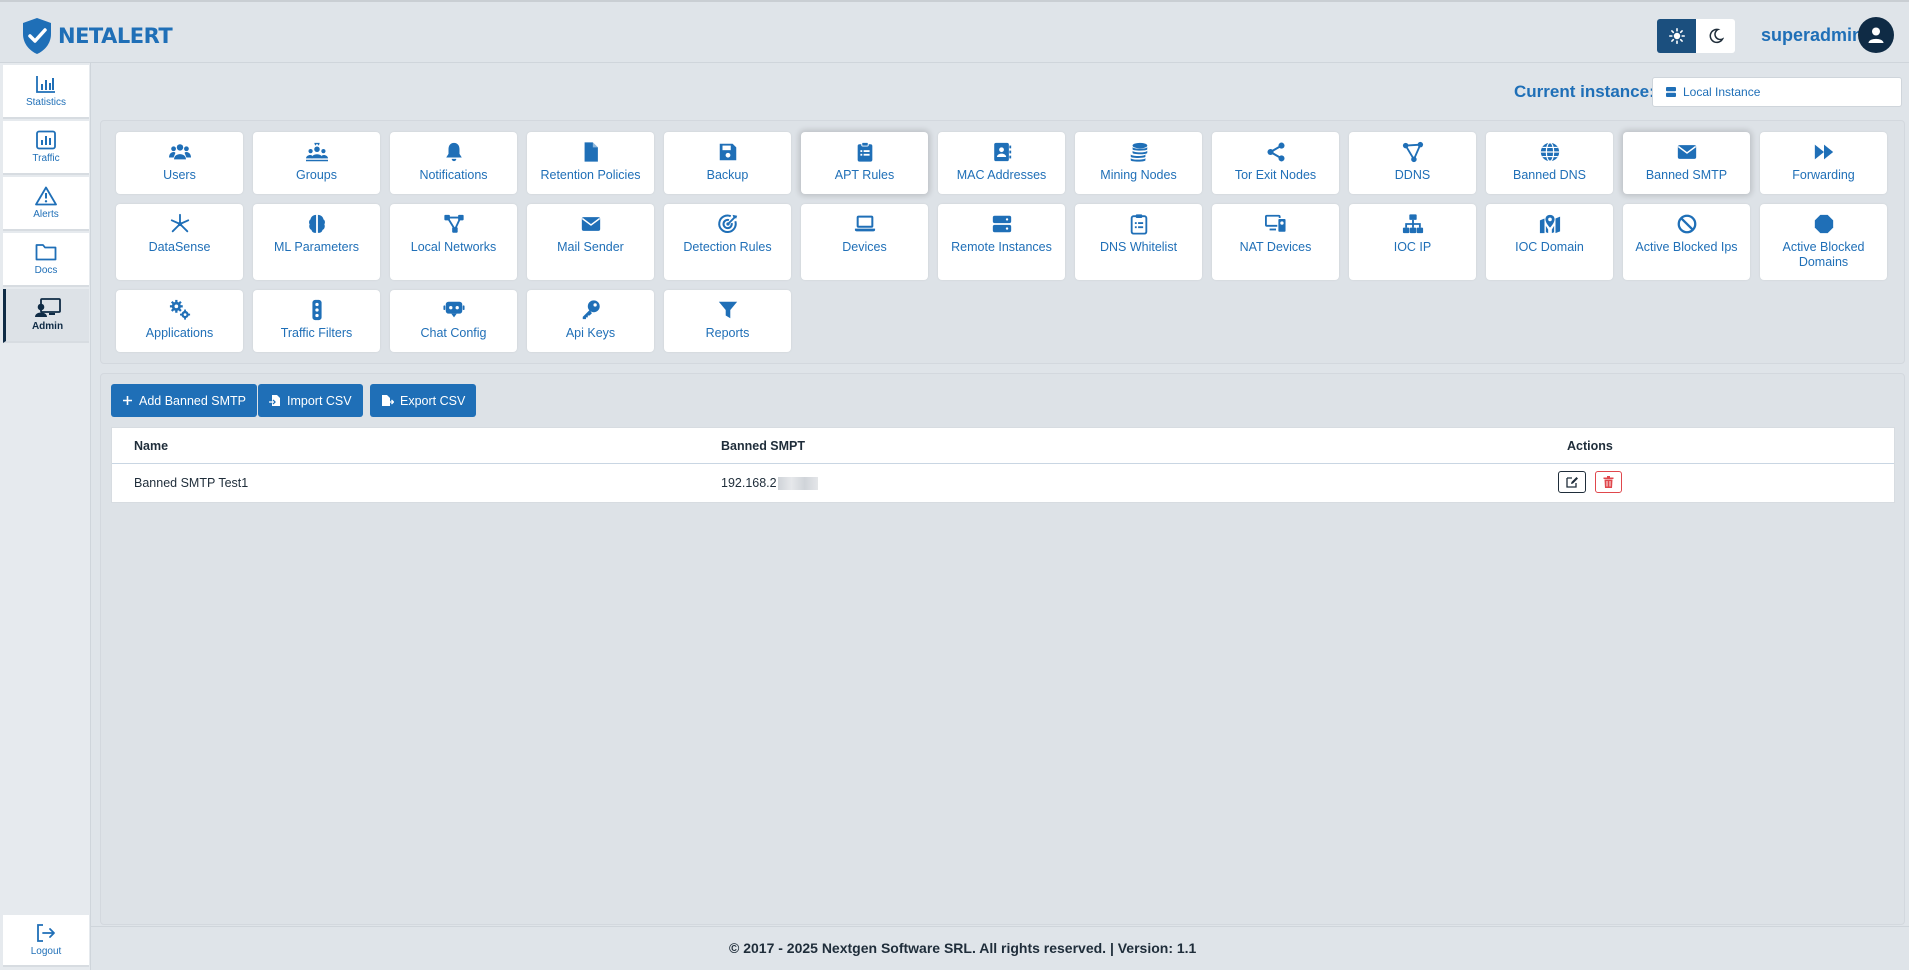  I want to click on brand-logo: NETALERT, so click(96, 36).